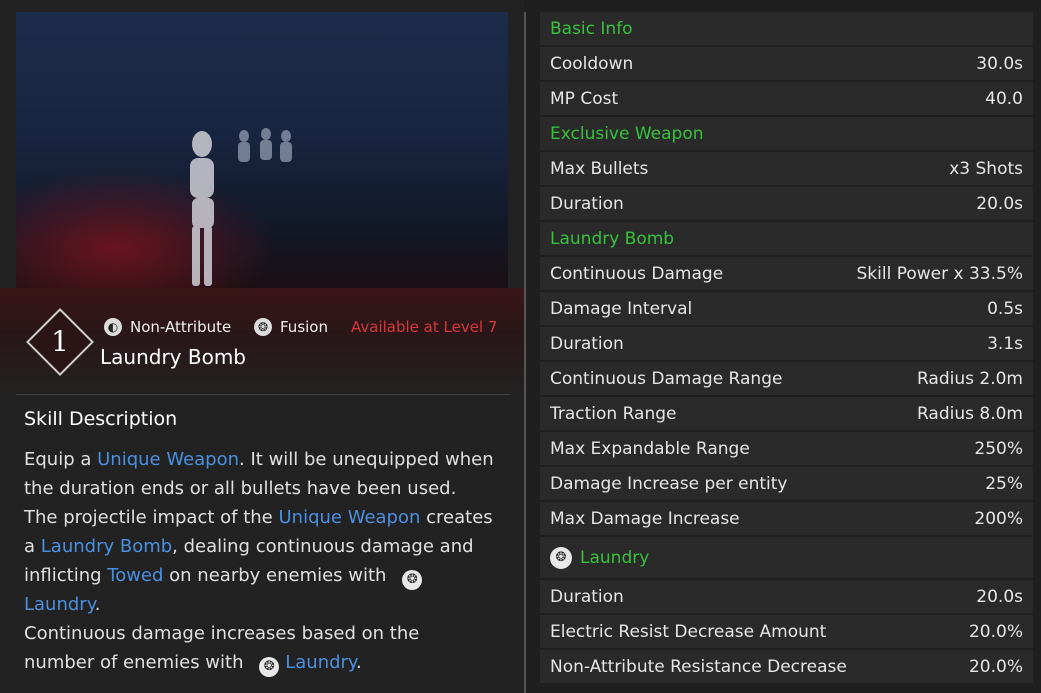 This screenshot has height=693, width=1041. Describe the element at coordinates (181, 327) in the screenshot. I see `attribute-label: Non-Attribute` at that location.